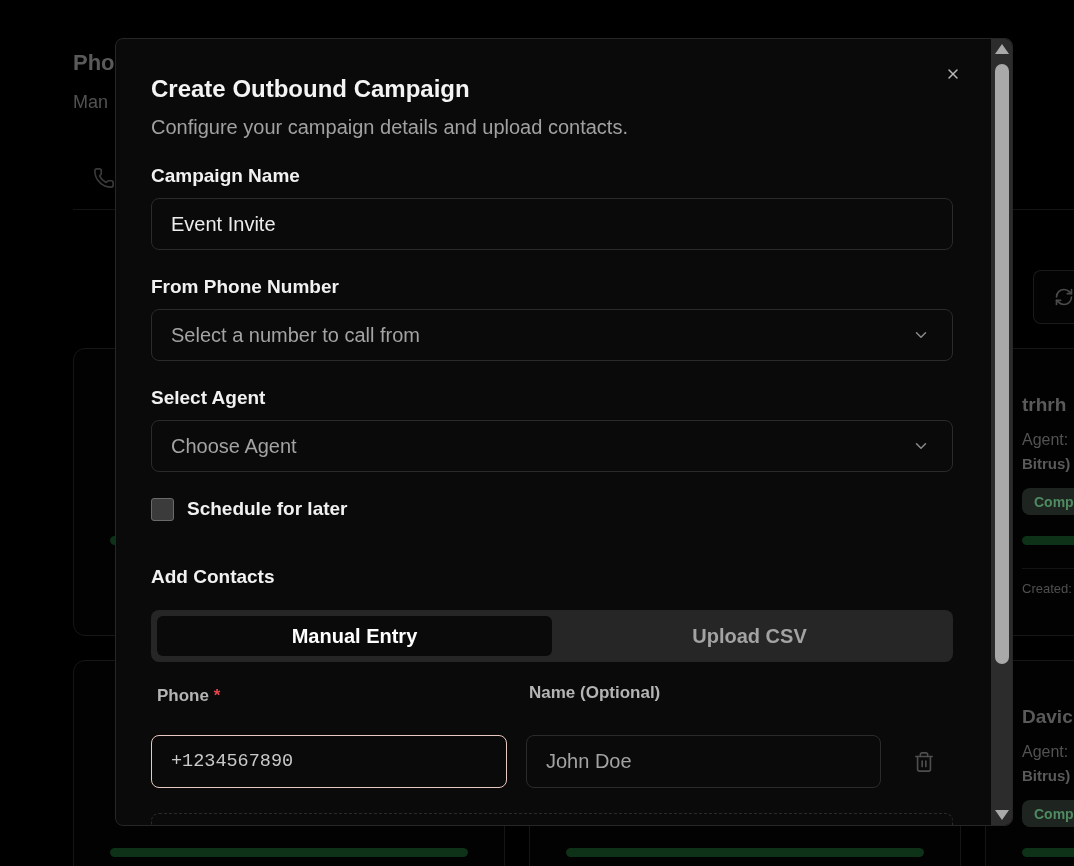  I want to click on name-input: John Doe, so click(703, 761).